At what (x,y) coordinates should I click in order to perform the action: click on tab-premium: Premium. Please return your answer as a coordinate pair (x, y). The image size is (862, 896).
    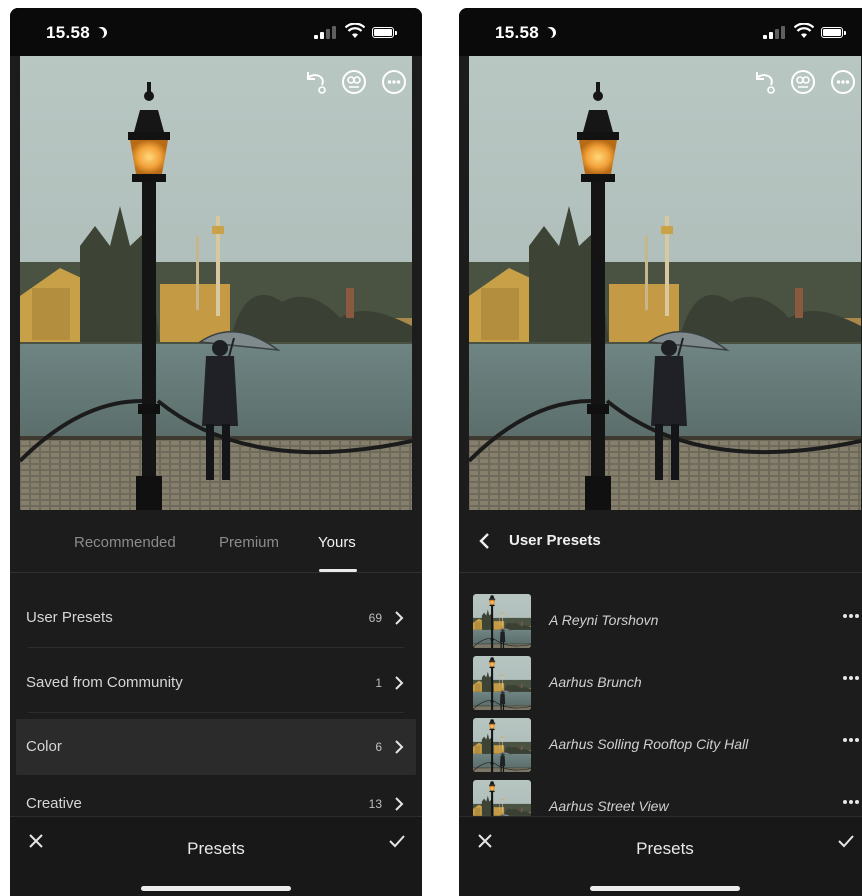
    Looking at the image, I should click on (249, 542).